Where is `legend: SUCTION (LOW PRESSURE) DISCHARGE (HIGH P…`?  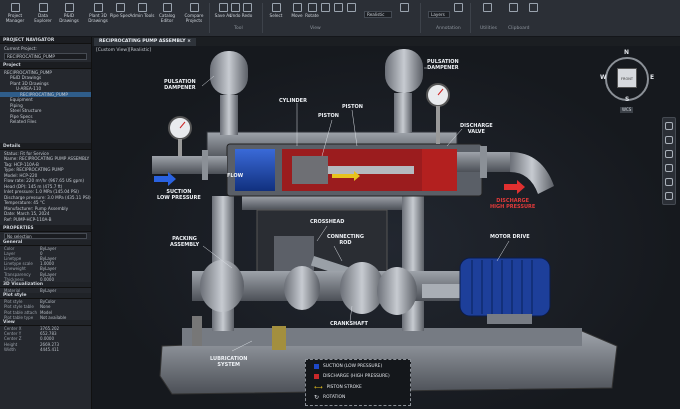 legend: SUCTION (LOW PRESSURE) DISCHARGE (HIGH P… is located at coordinates (358, 382).